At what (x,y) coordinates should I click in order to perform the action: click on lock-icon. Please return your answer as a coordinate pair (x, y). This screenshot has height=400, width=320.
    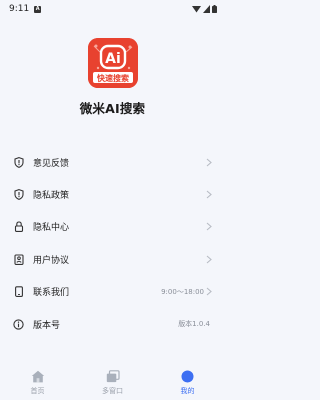
    Looking at the image, I should click on (18, 227).